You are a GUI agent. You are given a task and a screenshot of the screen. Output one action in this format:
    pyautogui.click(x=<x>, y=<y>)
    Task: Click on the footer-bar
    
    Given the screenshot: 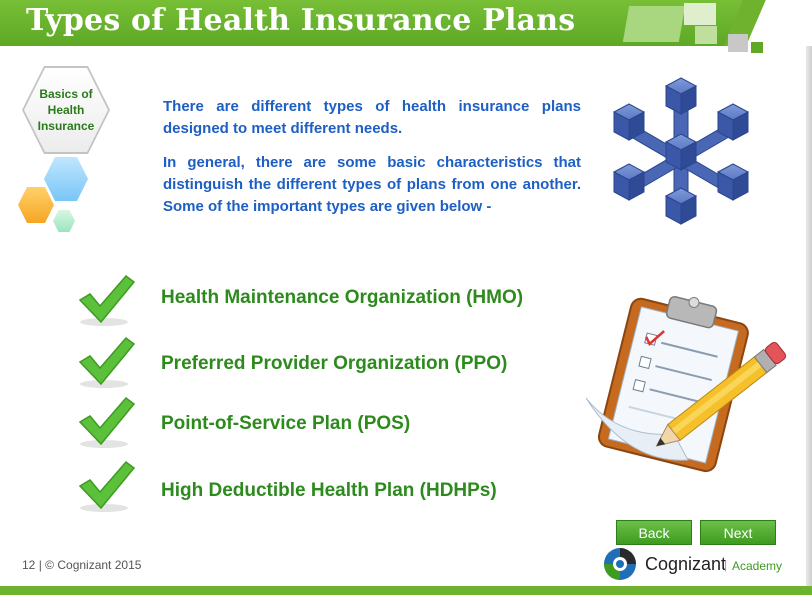 What is the action you would take?
    pyautogui.click(x=406, y=590)
    